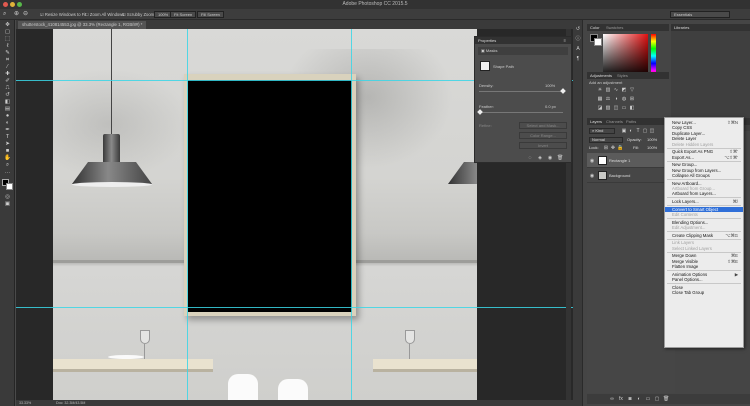  I want to click on density-slider-handle, so click(563, 91).